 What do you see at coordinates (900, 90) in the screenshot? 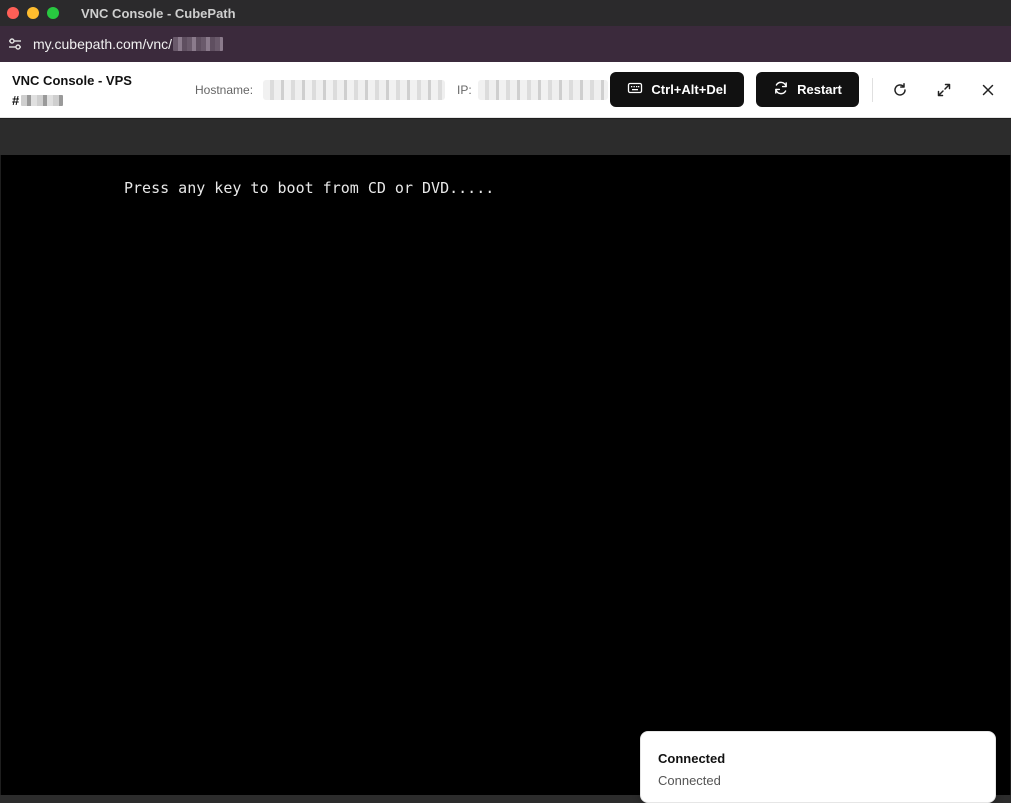
I see `refresh-icon` at bounding box center [900, 90].